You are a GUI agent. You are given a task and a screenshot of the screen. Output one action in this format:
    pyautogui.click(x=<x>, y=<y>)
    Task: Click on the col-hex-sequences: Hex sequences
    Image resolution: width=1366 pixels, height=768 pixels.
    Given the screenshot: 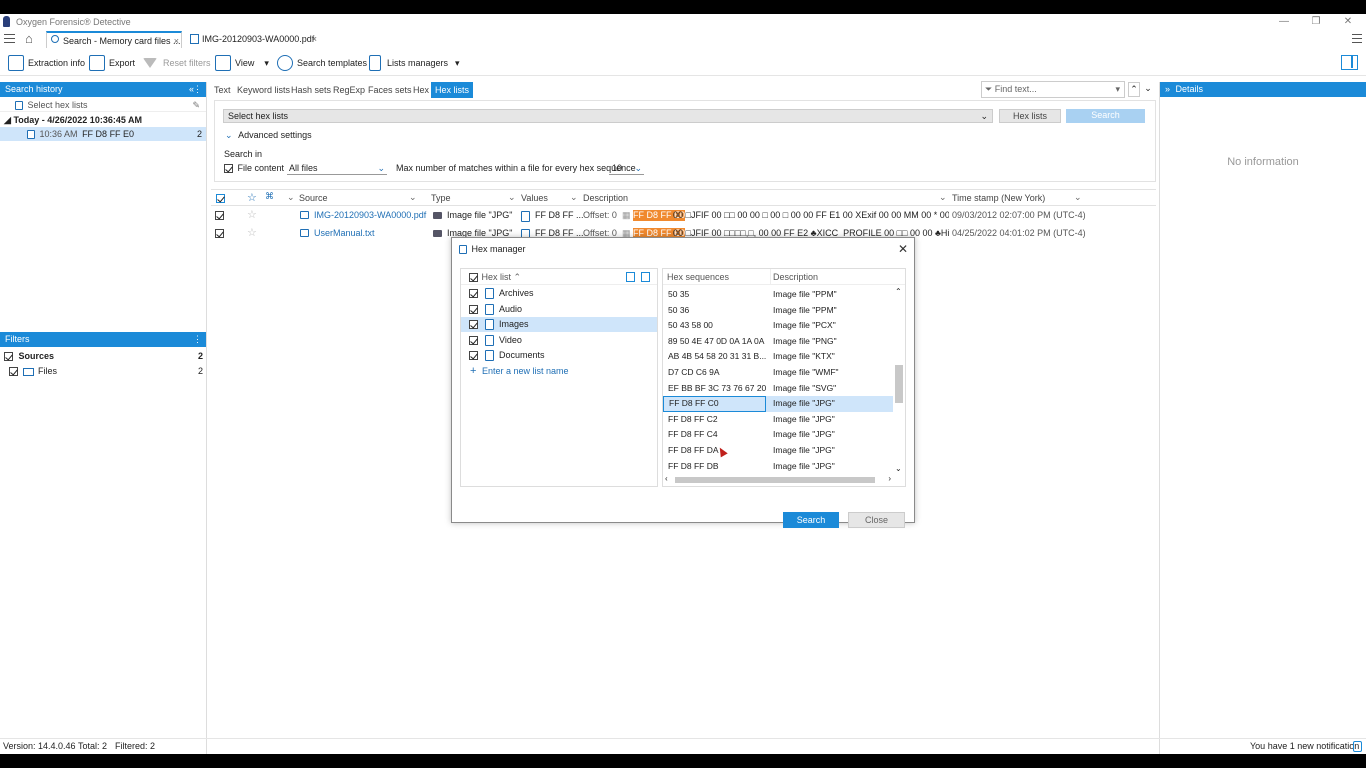 What is the action you would take?
    pyautogui.click(x=698, y=277)
    